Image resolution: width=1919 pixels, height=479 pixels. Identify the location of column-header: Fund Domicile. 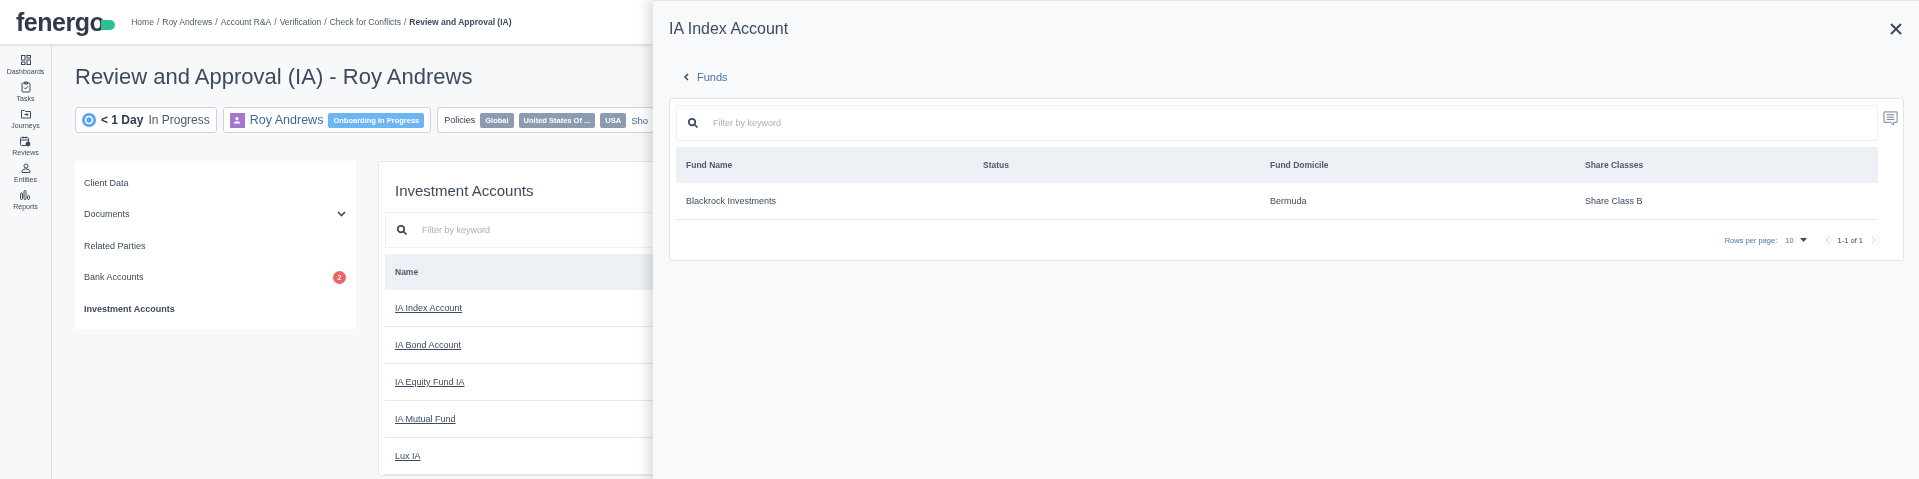
(1299, 165).